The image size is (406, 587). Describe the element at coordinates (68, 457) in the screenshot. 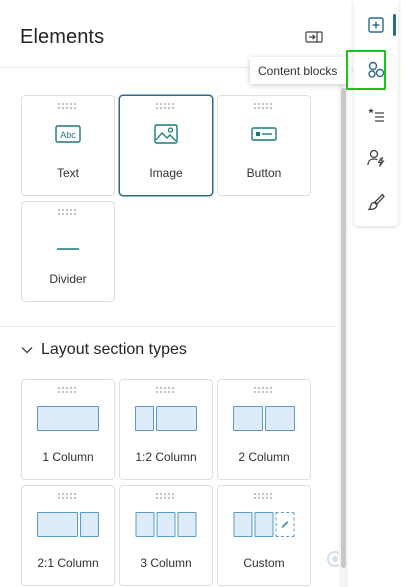

I see `layout-card-label: 1 Column` at that location.